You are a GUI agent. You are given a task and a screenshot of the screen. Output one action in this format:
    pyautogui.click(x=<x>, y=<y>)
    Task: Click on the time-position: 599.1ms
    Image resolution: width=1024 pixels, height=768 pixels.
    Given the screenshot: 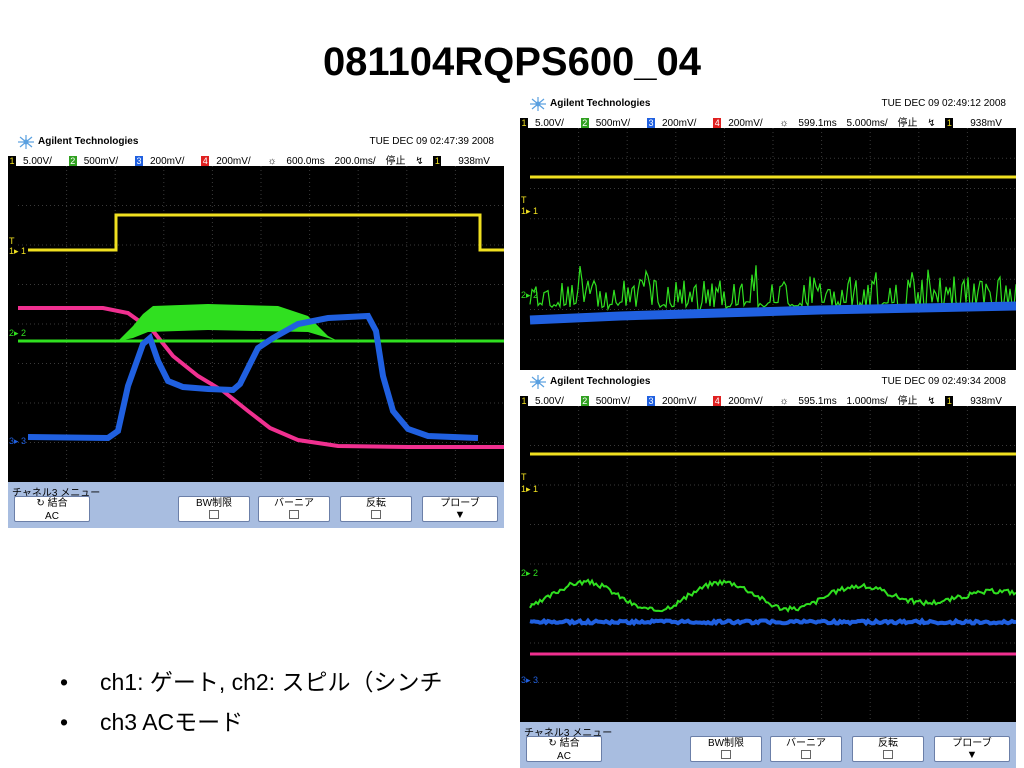 What is the action you would take?
    pyautogui.click(x=817, y=123)
    